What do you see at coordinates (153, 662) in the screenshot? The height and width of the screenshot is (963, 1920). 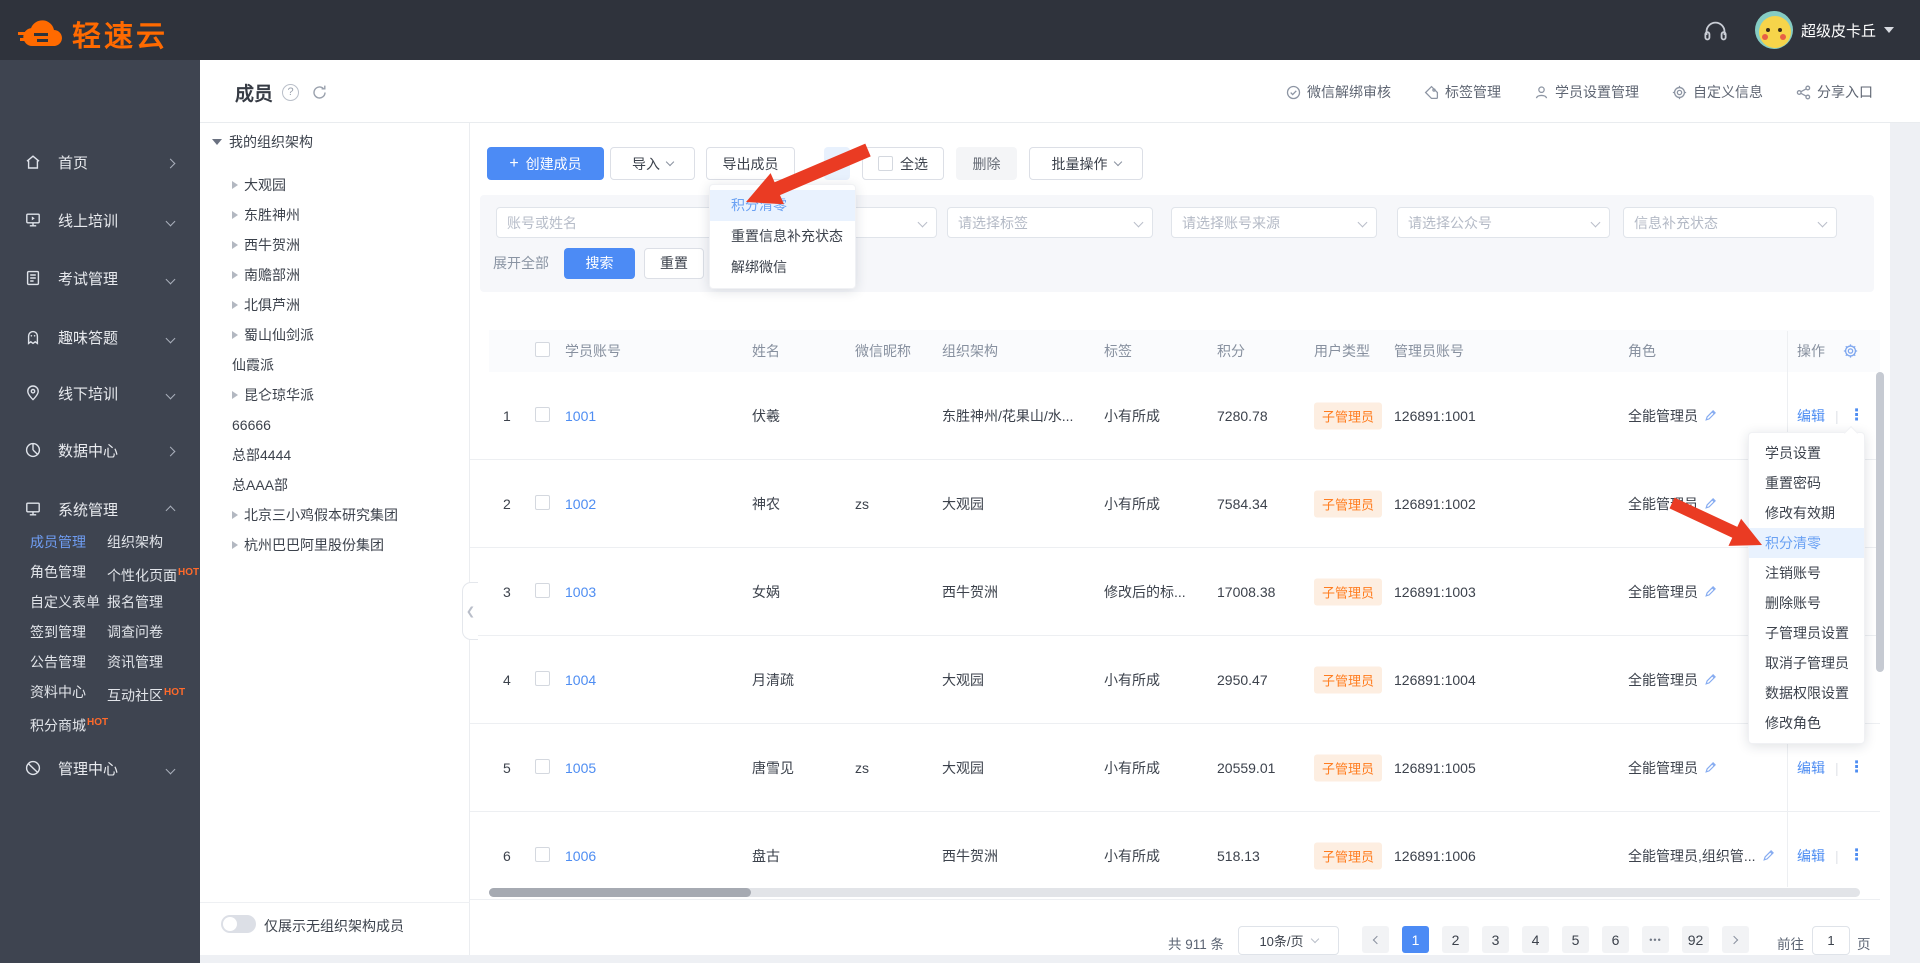 I see `submenu-item: 资讯管理` at bounding box center [153, 662].